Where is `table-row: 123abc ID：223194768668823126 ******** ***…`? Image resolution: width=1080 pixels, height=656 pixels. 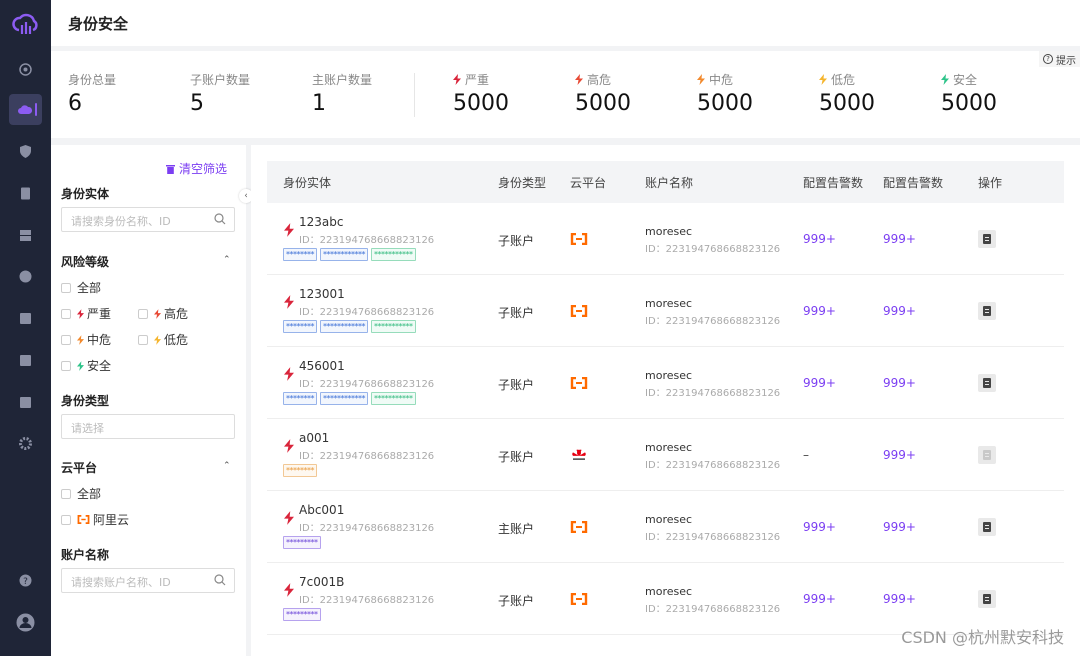
table-row: 123abc ID：223194768668823126 ******** ***… is located at coordinates (665, 239).